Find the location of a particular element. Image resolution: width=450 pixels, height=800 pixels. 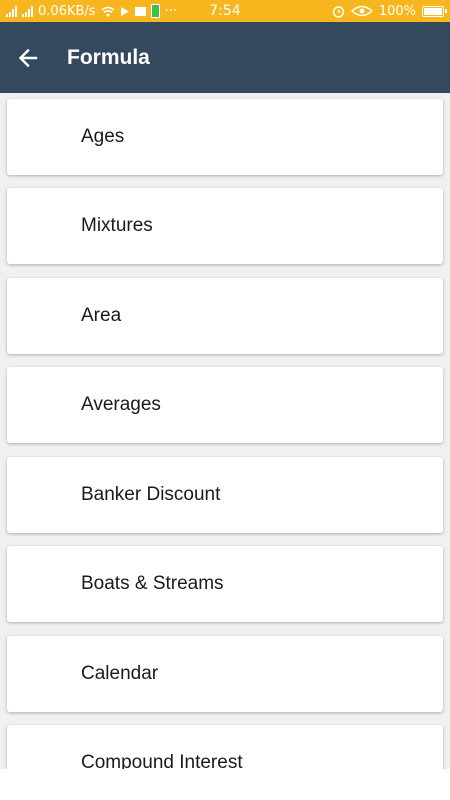

list-item-banker-discount: Banker Discount is located at coordinates (225, 495).